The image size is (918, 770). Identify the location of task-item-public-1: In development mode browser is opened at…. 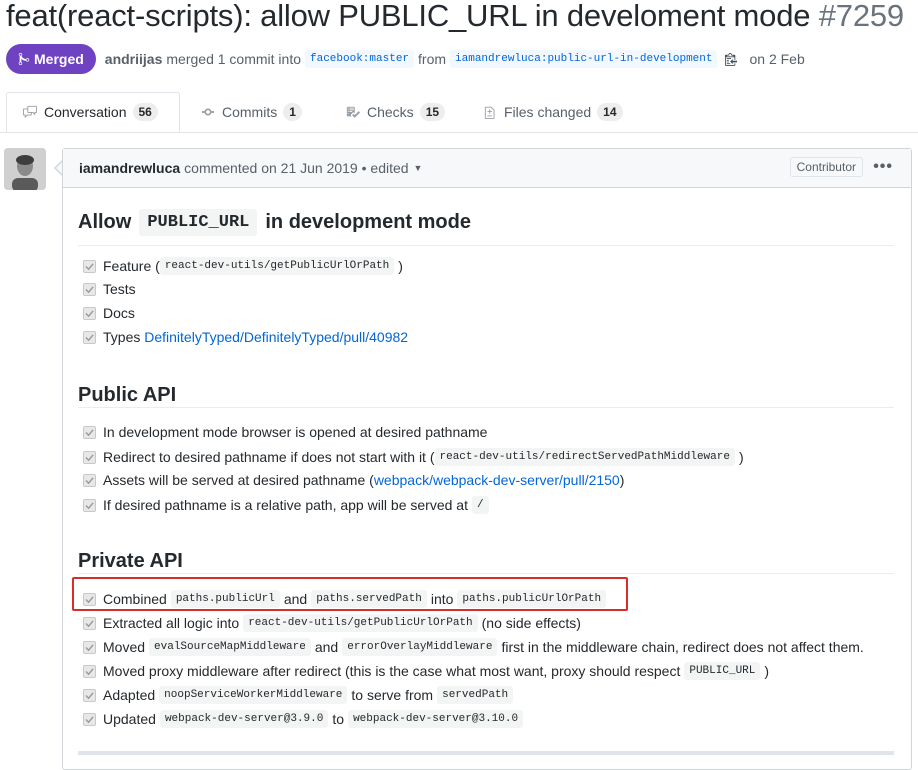
(285, 432).